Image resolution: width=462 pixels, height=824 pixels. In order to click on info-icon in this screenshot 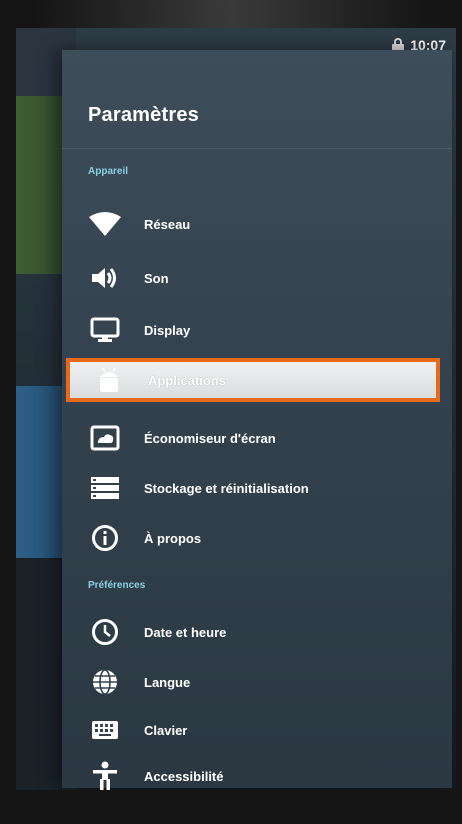, I will do `click(105, 538)`.